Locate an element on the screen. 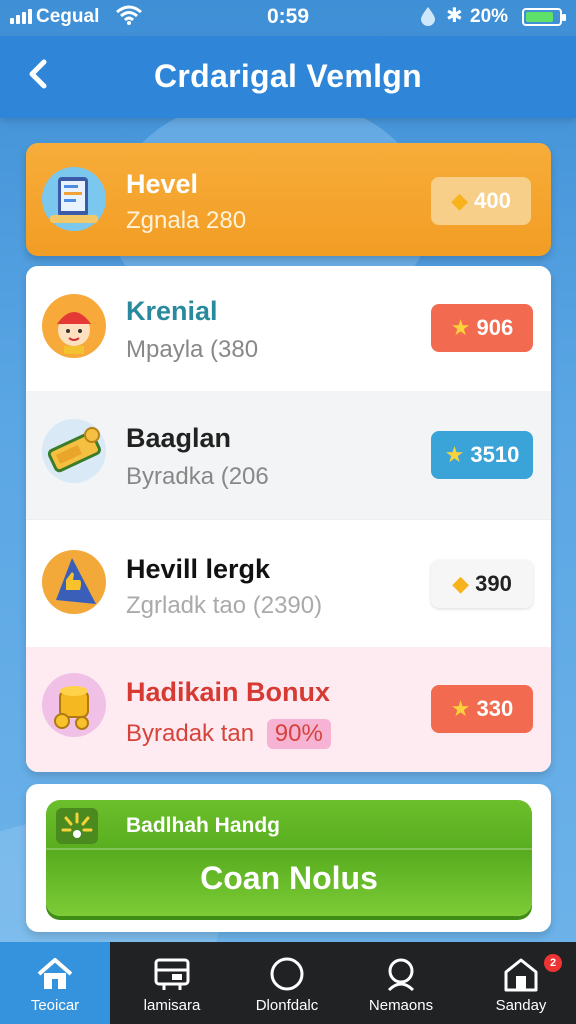 This screenshot has width=576, height=1024. nav-label: Teoicar is located at coordinates (55, 1005).